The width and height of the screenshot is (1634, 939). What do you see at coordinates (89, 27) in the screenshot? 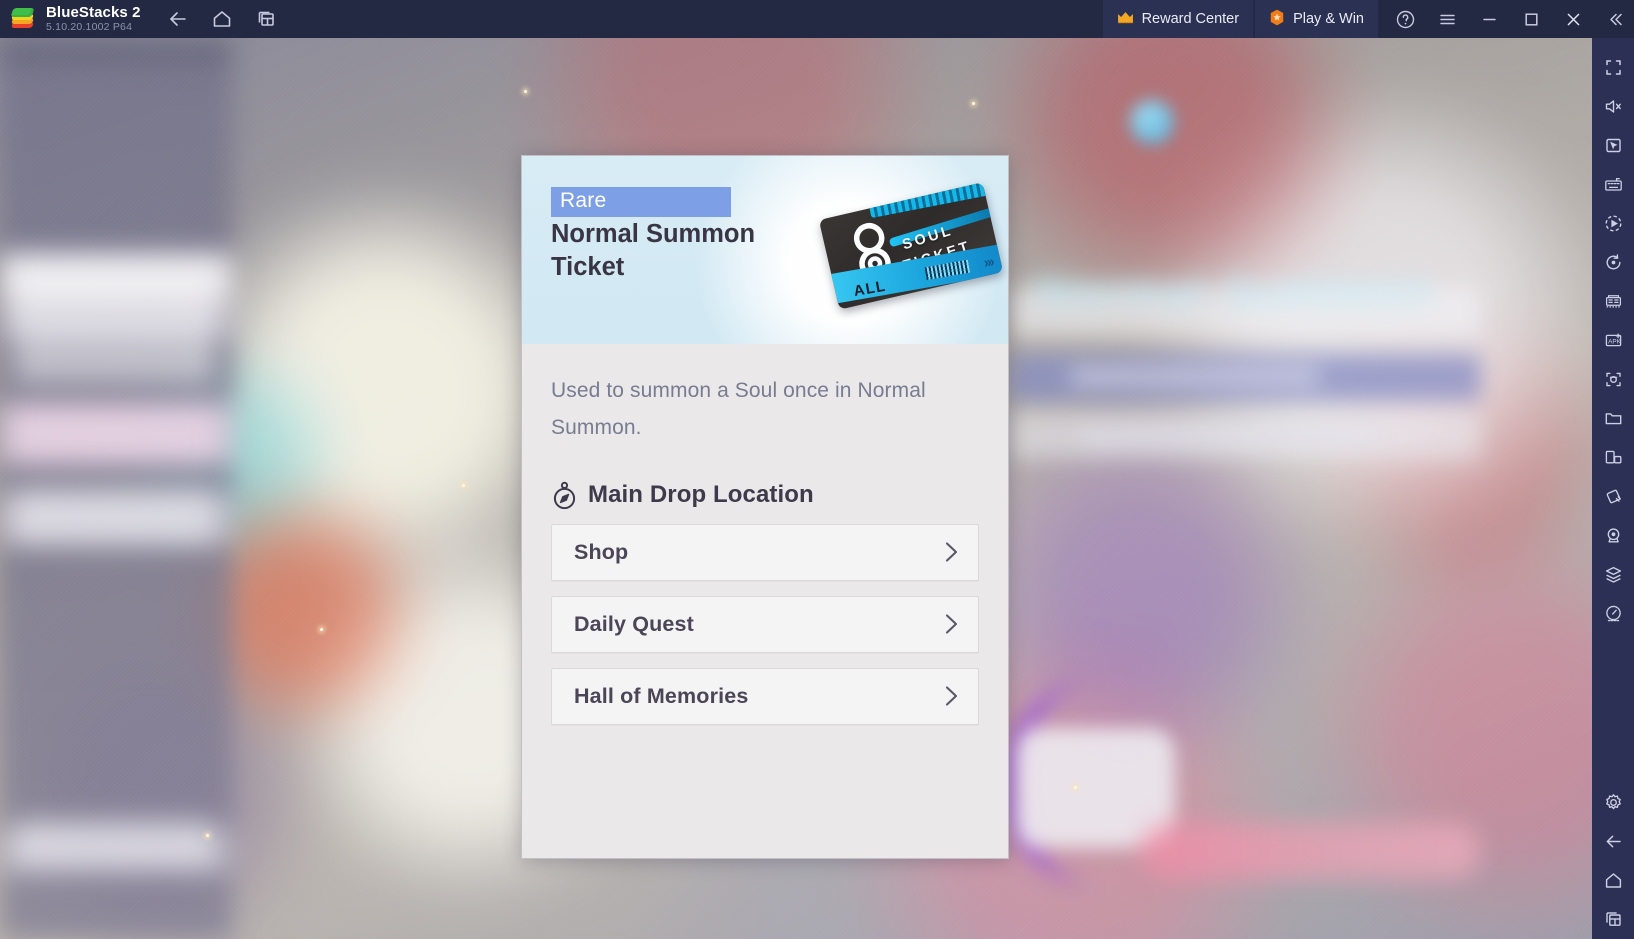
I see `app-version: 5.10.20.1002 P64` at bounding box center [89, 27].